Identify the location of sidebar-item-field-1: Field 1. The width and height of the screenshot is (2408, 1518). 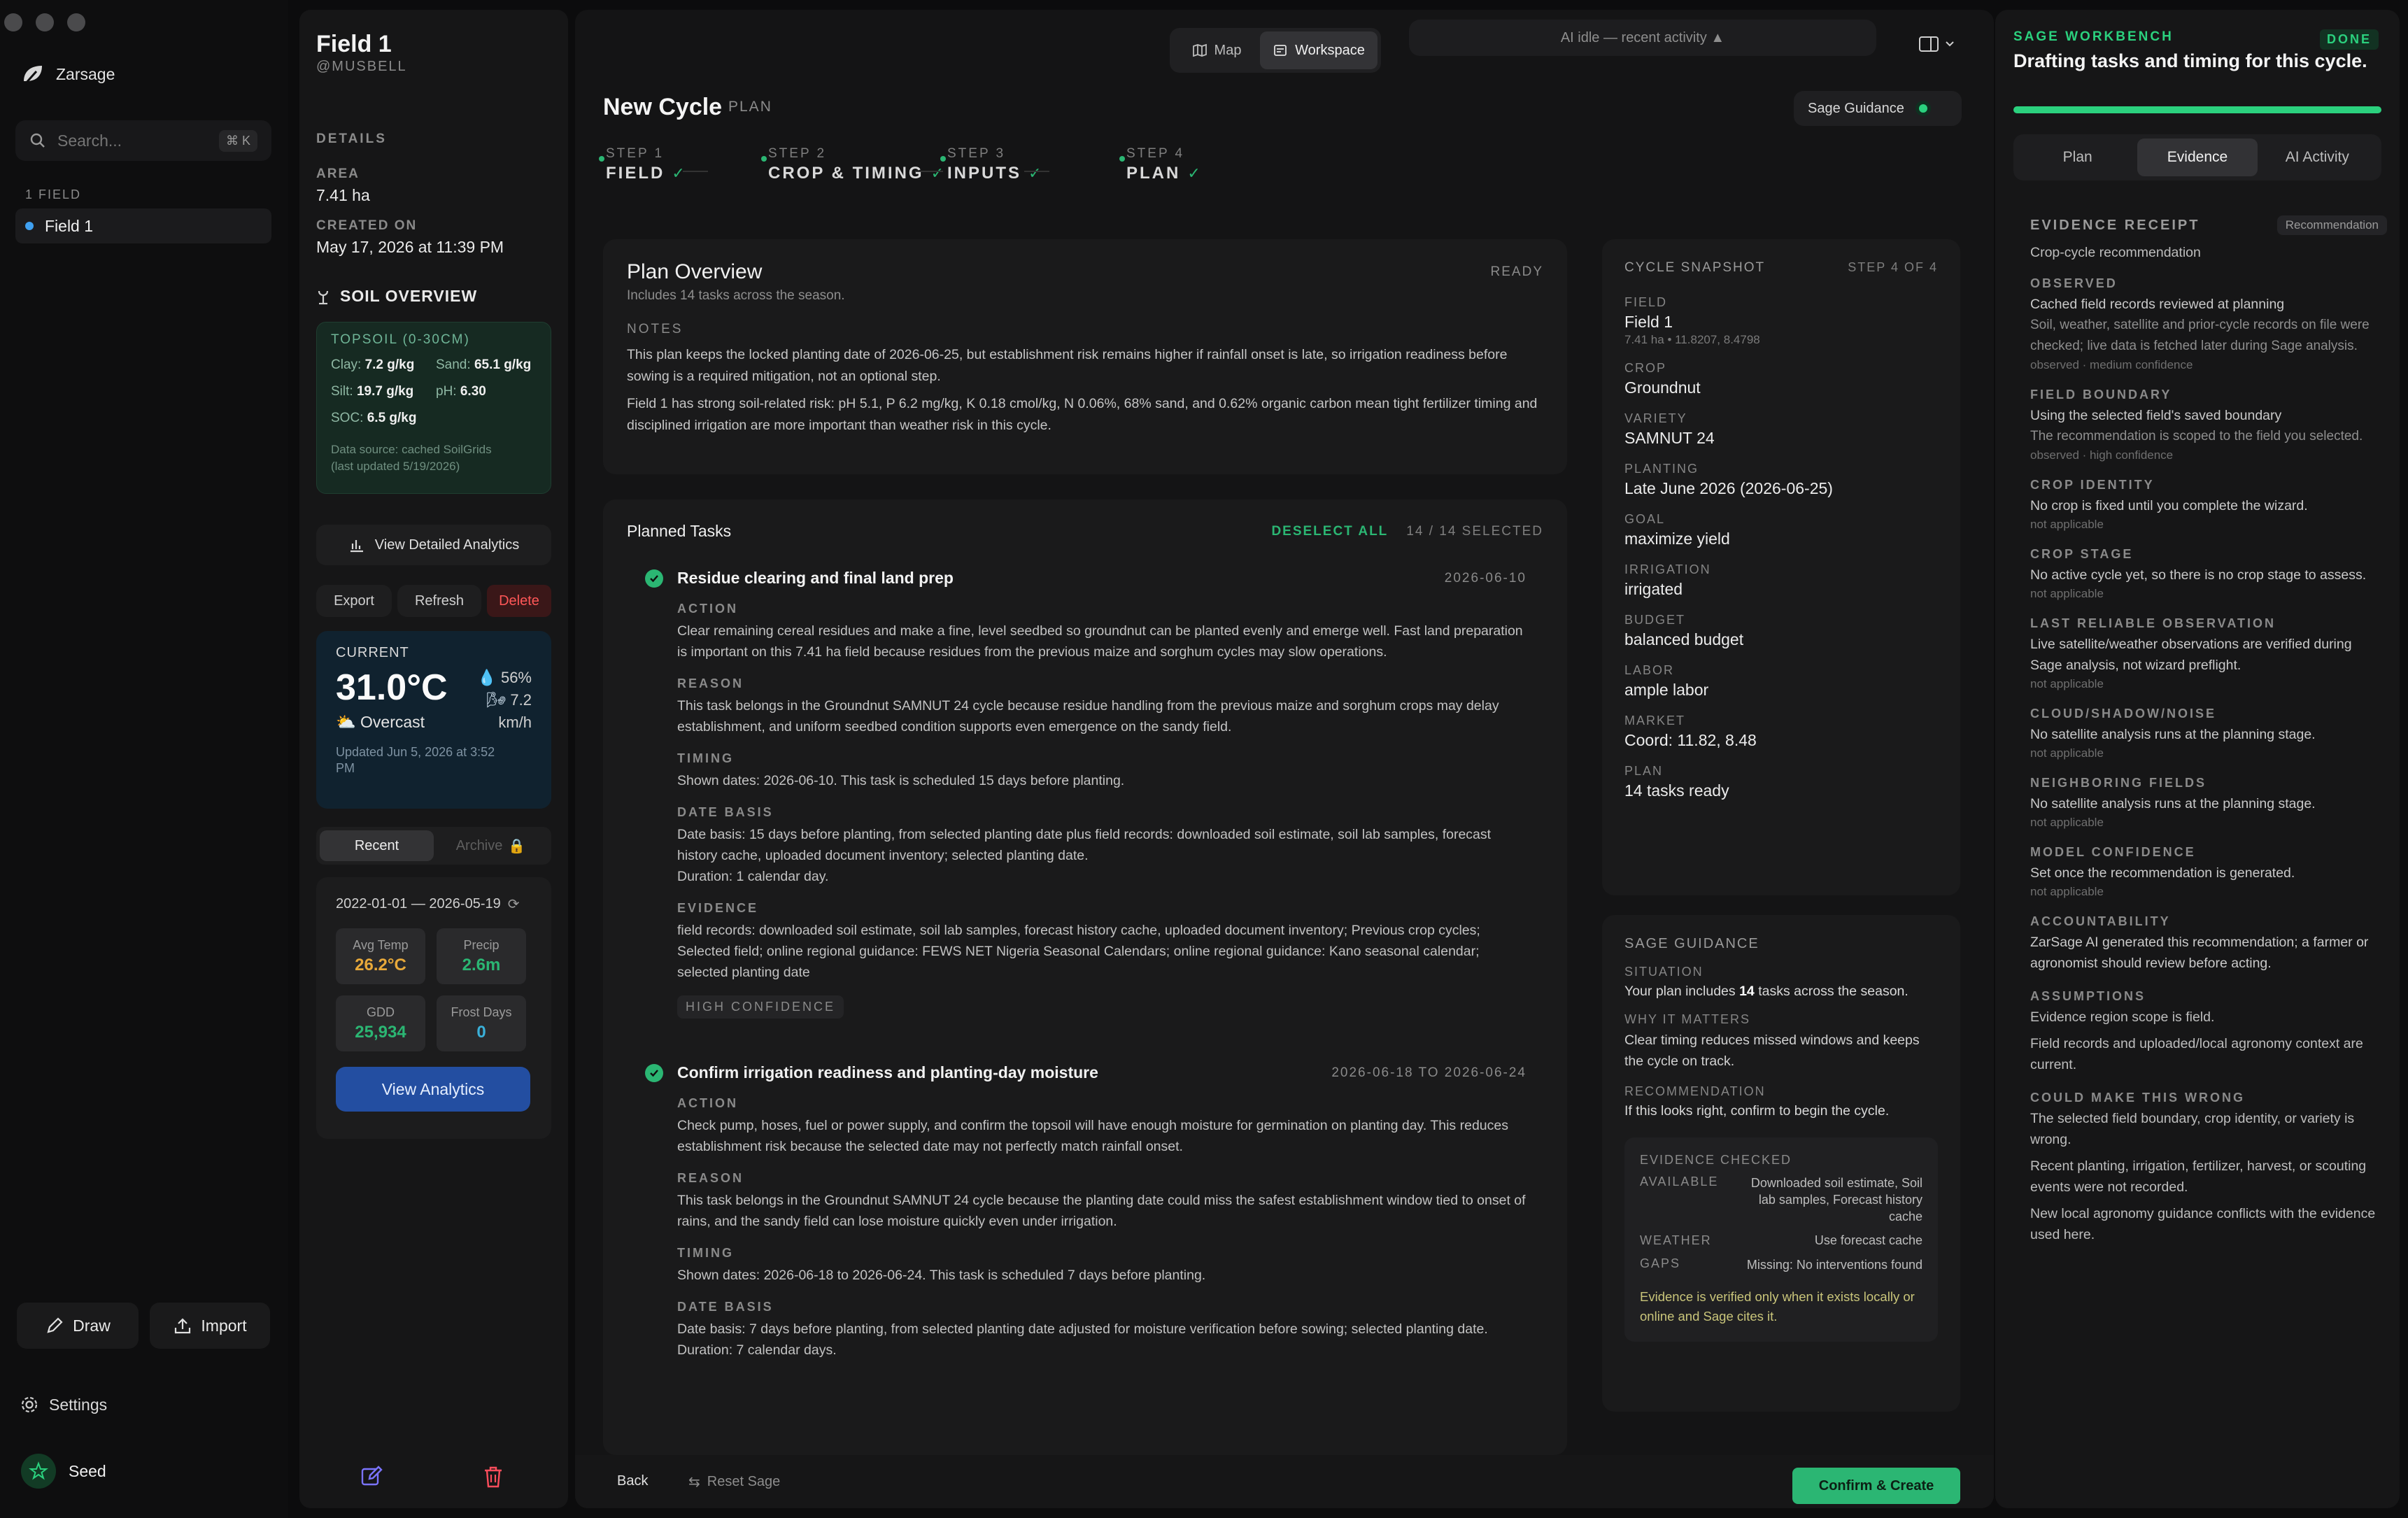
(143, 225).